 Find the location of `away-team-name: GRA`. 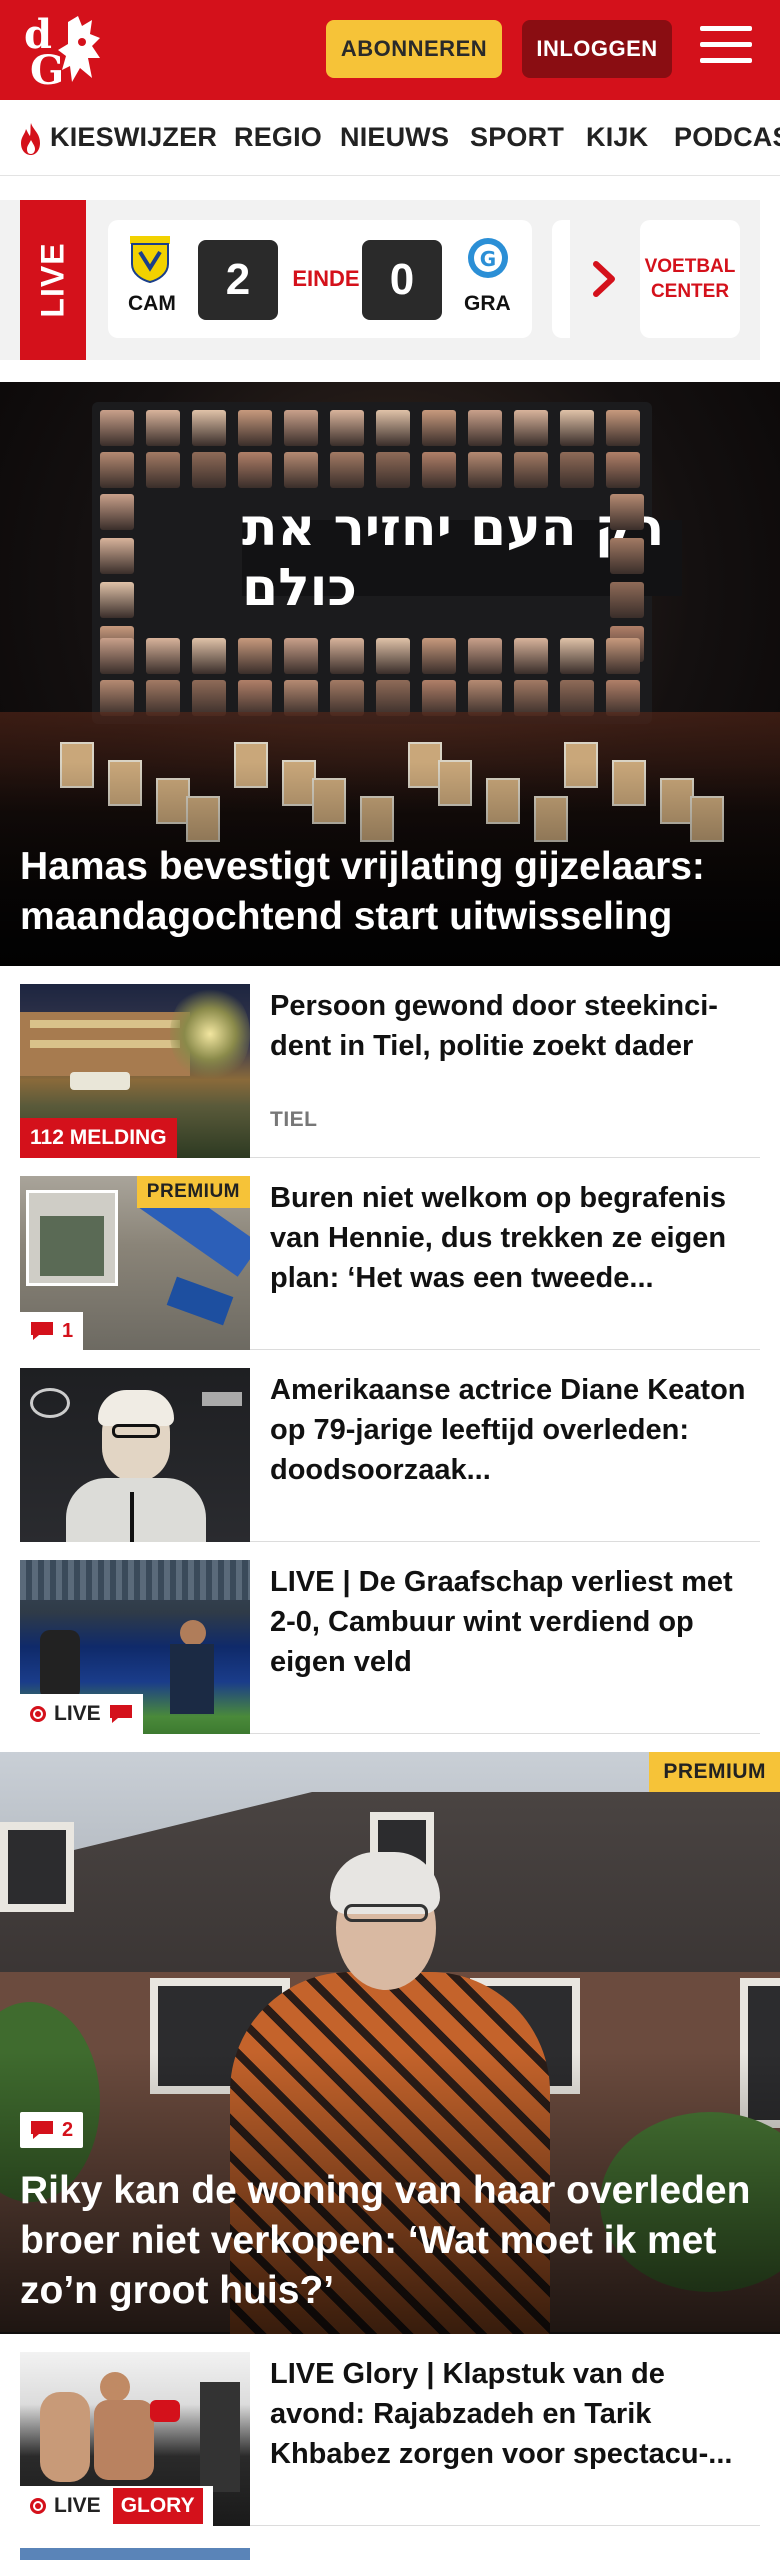

away-team-name: GRA is located at coordinates (487, 303).